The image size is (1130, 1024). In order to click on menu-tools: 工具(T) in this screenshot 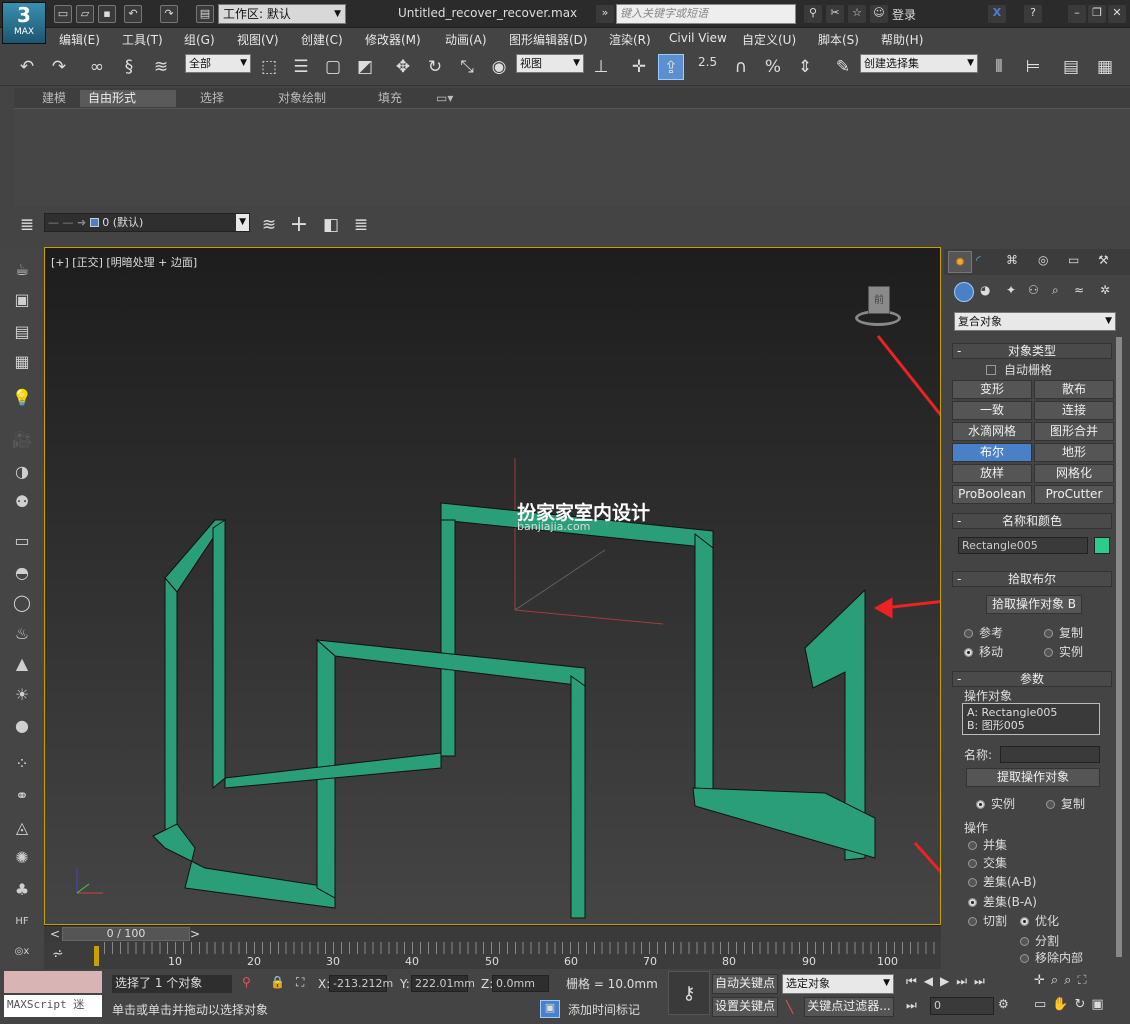, I will do `click(142, 39)`.